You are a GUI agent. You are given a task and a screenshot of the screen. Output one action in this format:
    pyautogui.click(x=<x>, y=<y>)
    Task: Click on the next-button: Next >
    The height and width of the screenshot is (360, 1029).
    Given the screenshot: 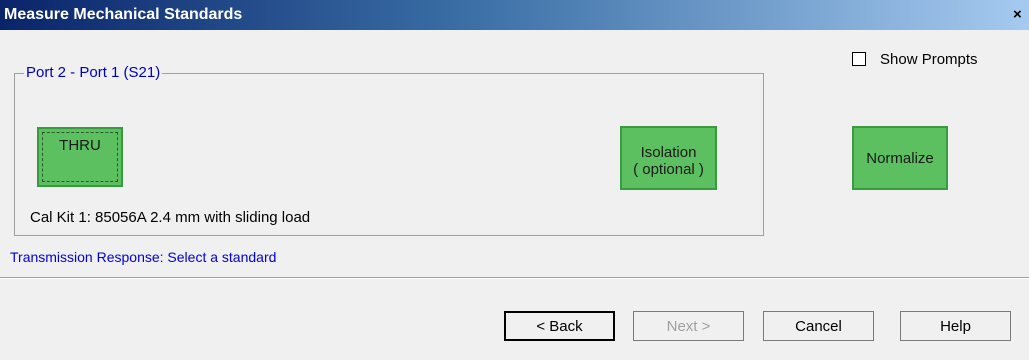 What is the action you would take?
    pyautogui.click(x=688, y=326)
    